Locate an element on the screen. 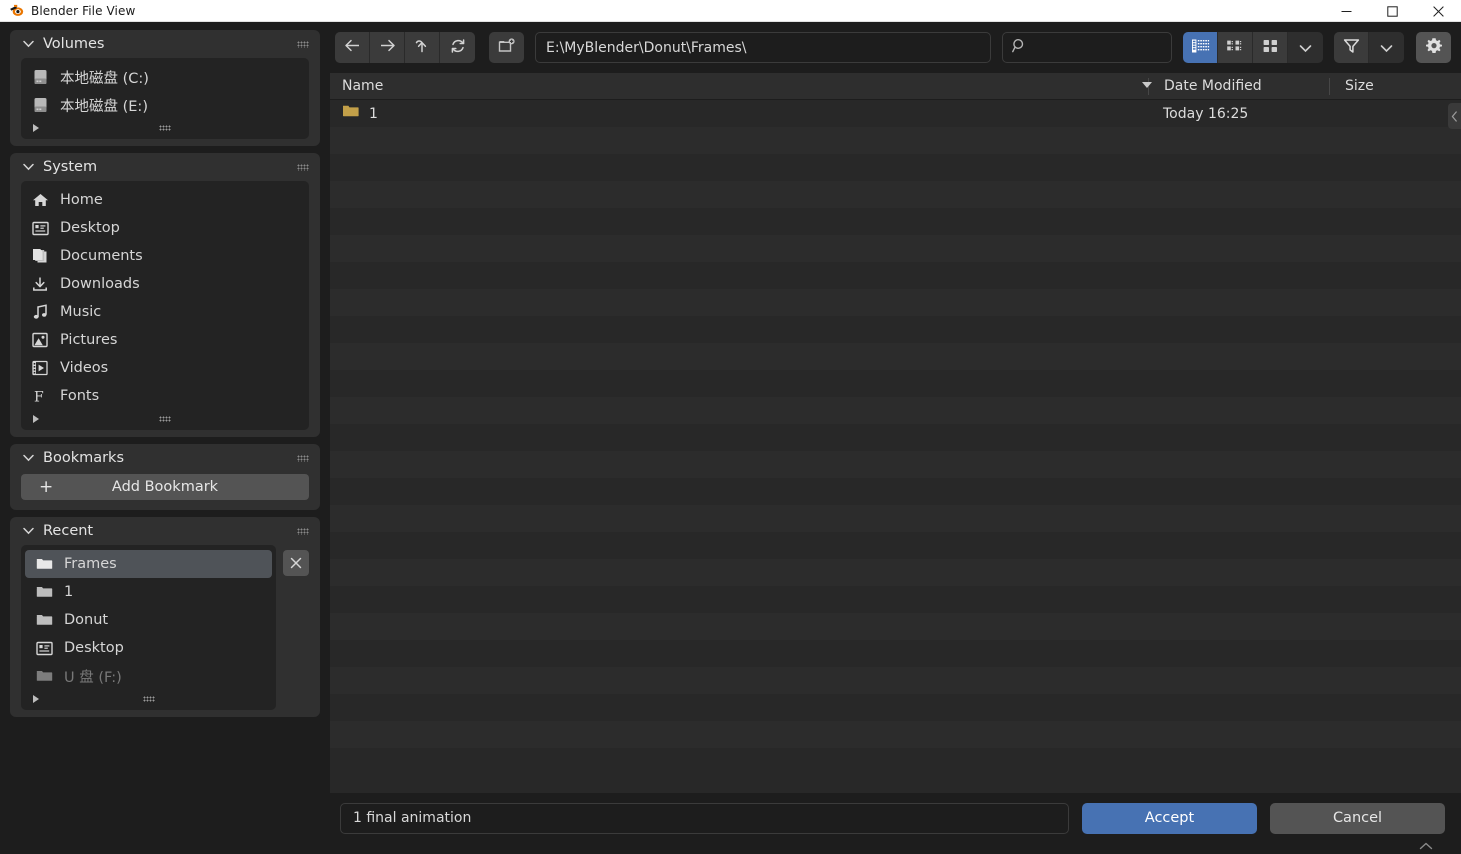 The height and width of the screenshot is (854, 1461). display-options-dropdown is located at coordinates (1305, 47).